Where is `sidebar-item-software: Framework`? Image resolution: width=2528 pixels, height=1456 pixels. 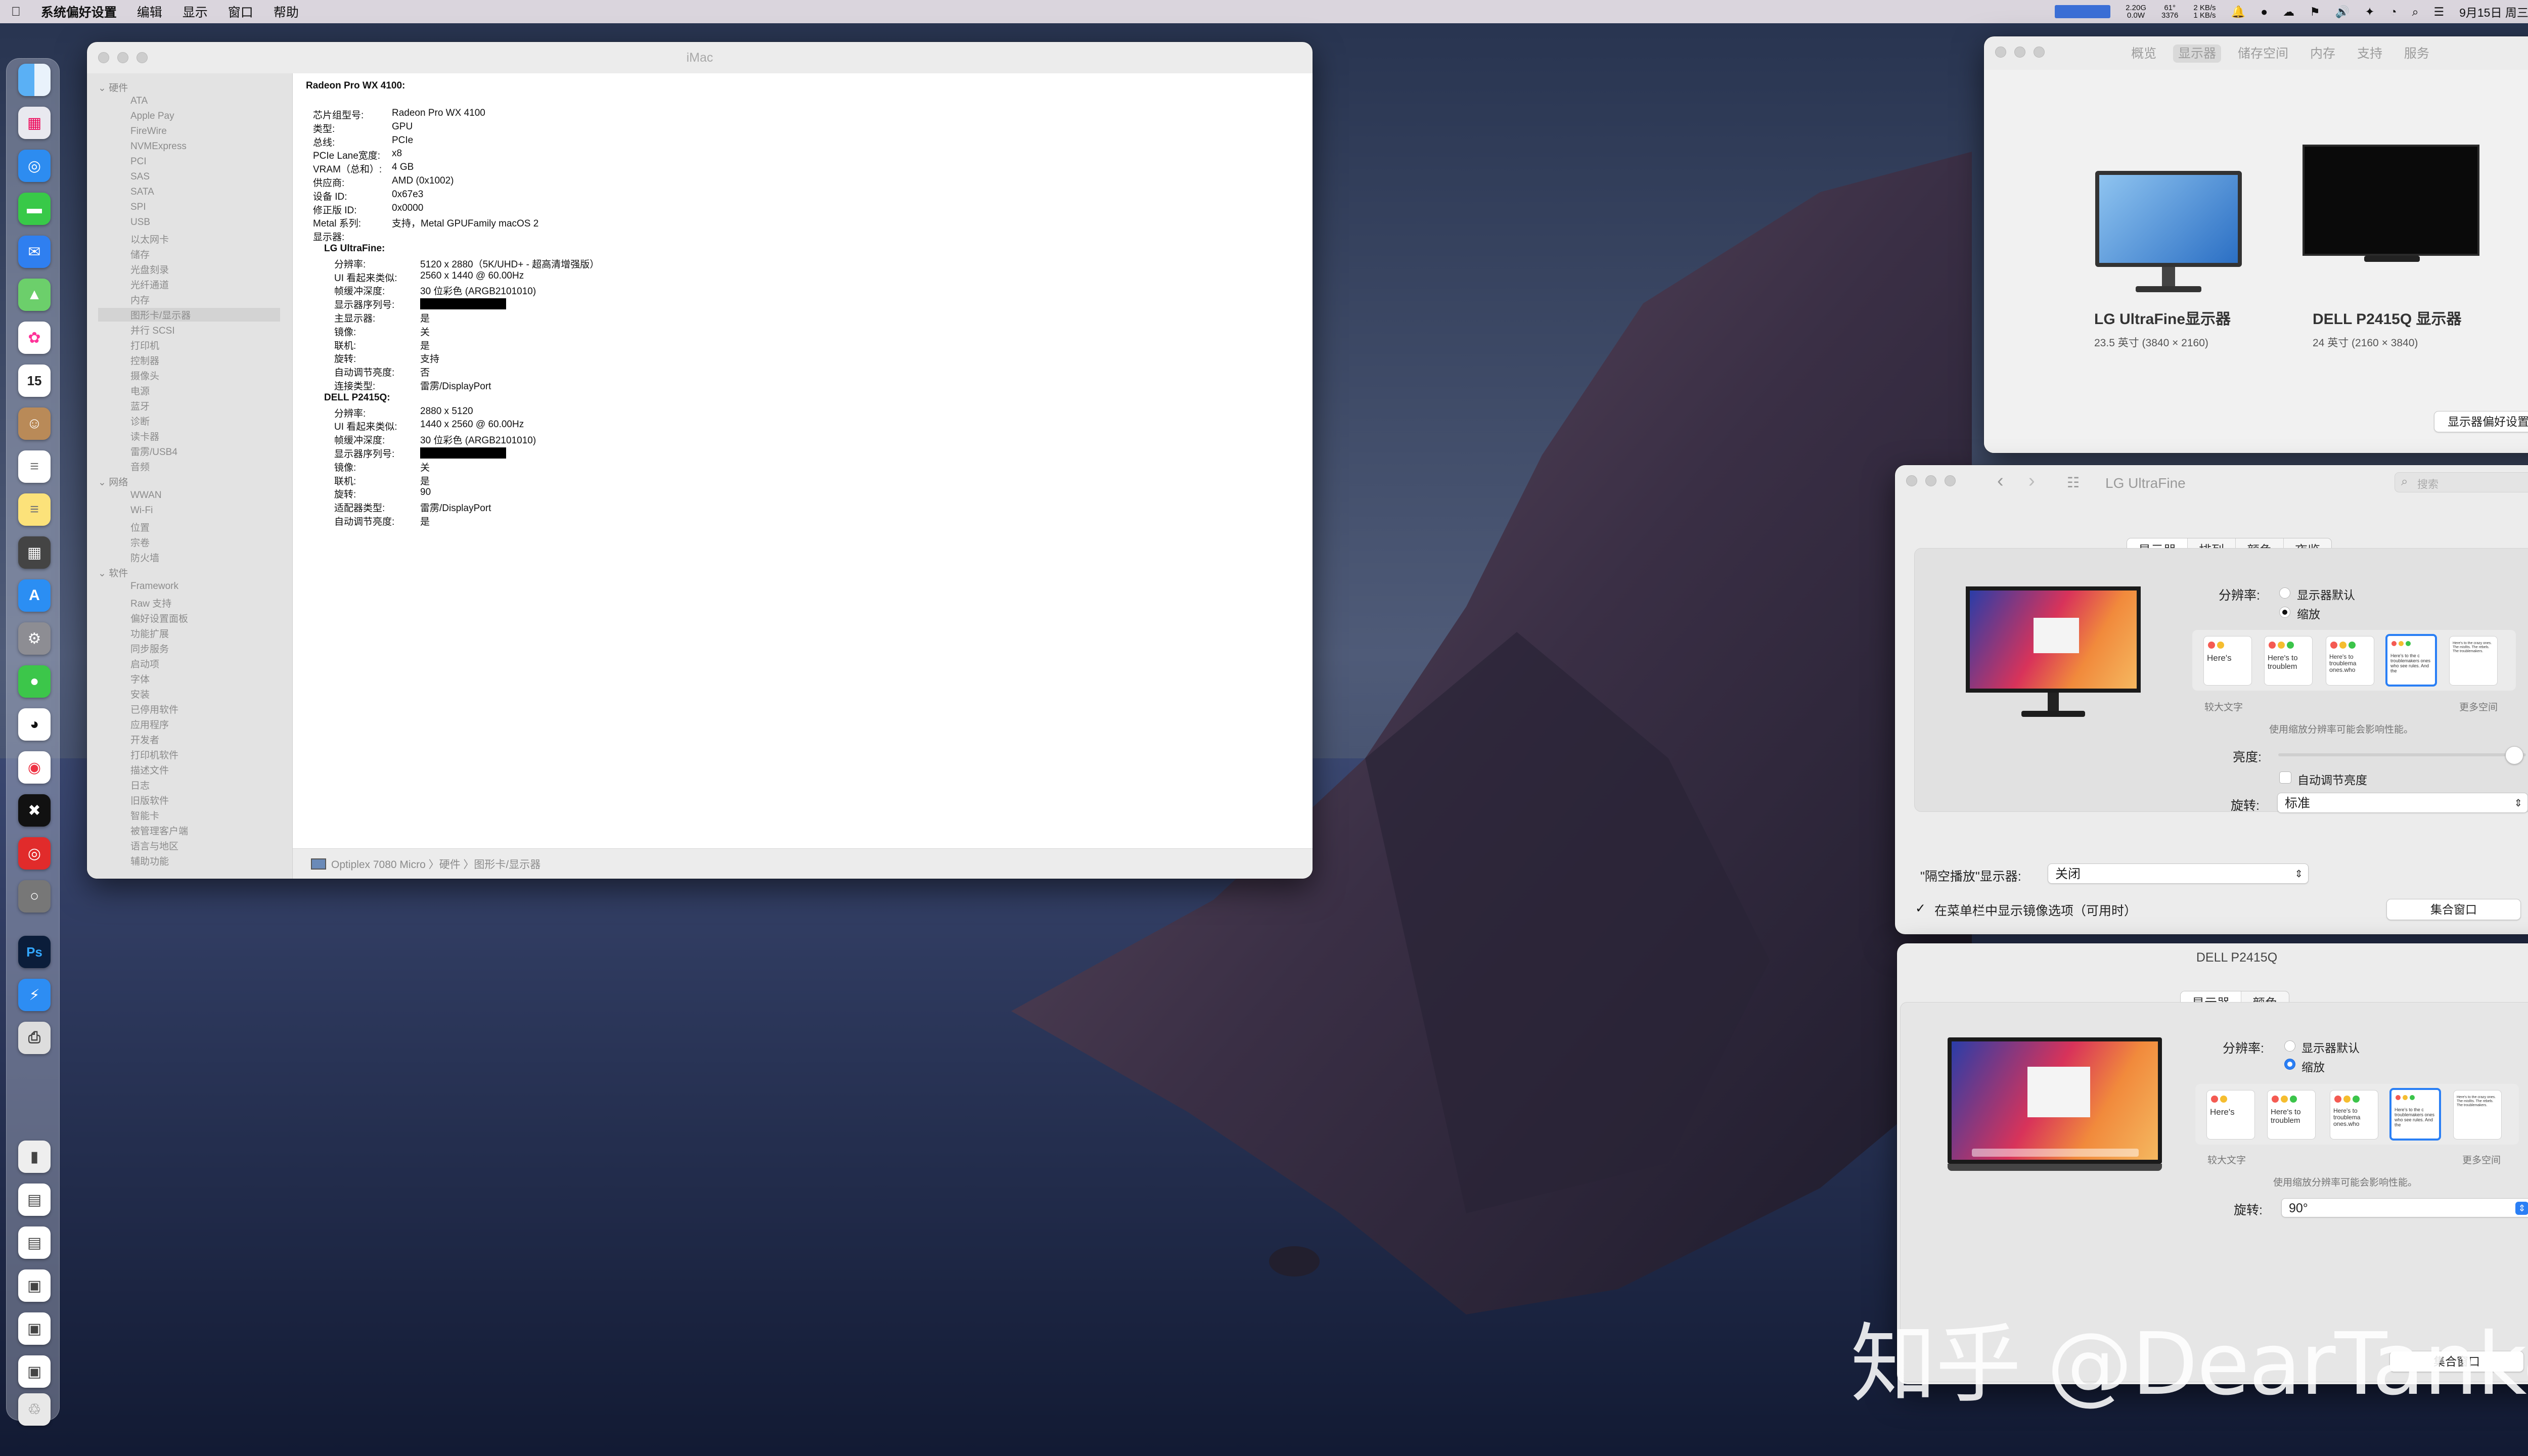
sidebar-item-software: Framework is located at coordinates (154, 586).